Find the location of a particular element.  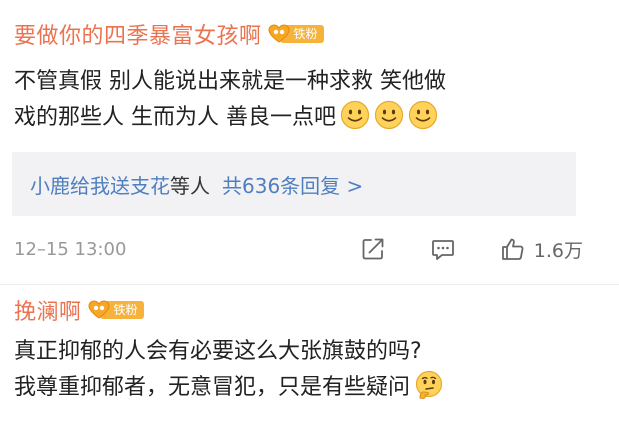

comment-header: 要做你的四季暴富女孩啊 铁粉 is located at coordinates (169, 34).